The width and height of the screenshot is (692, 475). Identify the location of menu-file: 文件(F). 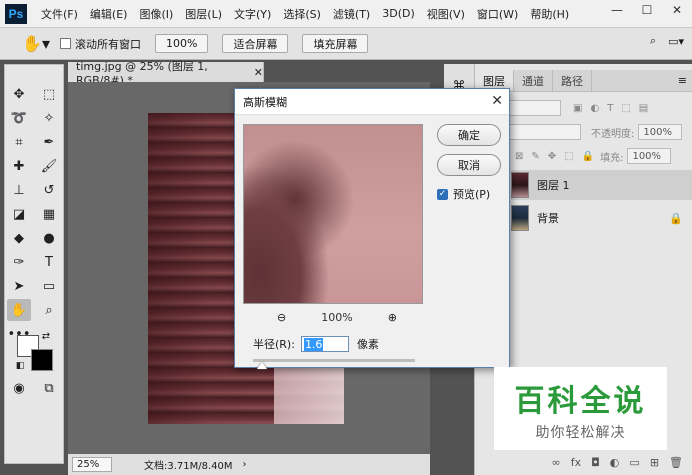
(59, 14).